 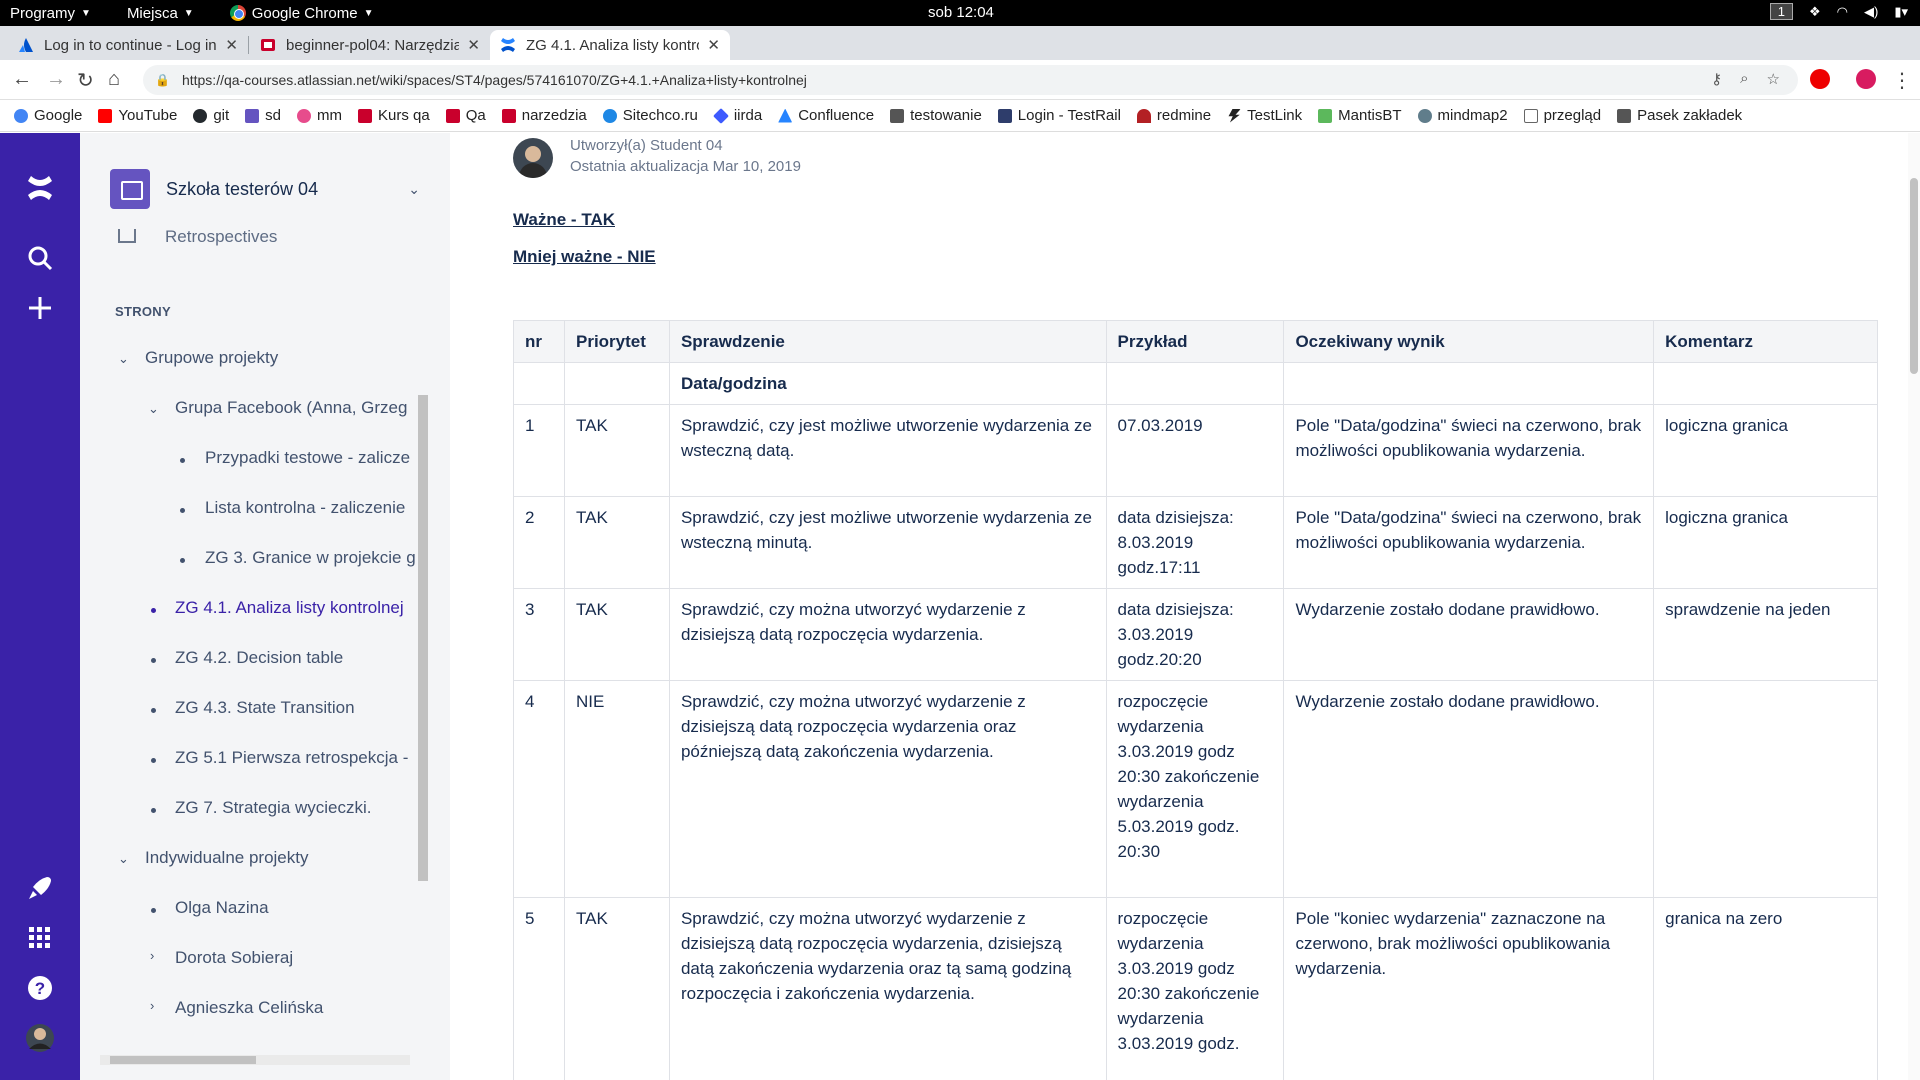 What do you see at coordinates (1914, 276) in the screenshot?
I see `page-scrollbar-thumb` at bounding box center [1914, 276].